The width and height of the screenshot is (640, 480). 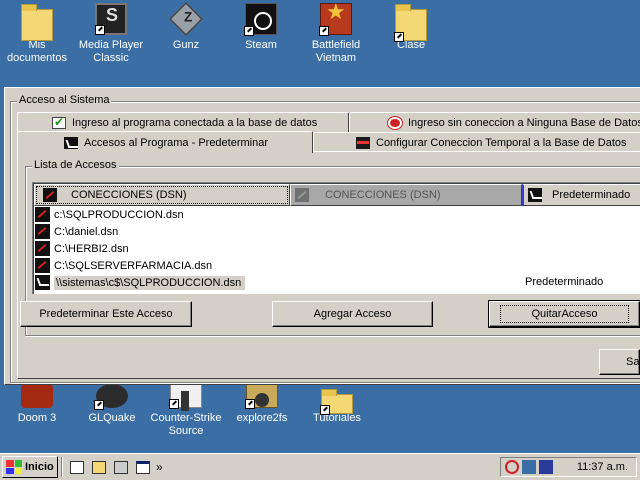 I want to click on temp-connection-icon, so click(x=363, y=142).